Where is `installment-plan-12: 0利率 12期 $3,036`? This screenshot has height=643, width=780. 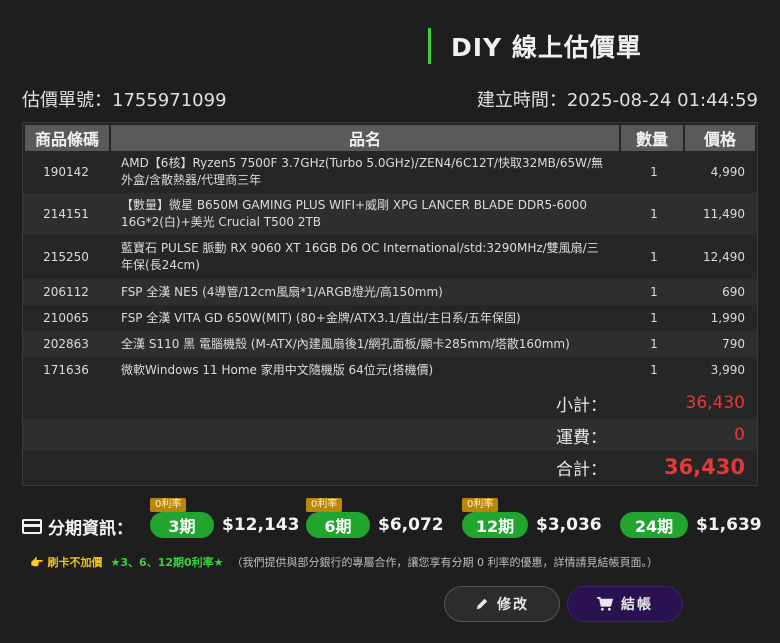
installment-plan-12: 0利率 12期 $3,036 is located at coordinates (537, 523).